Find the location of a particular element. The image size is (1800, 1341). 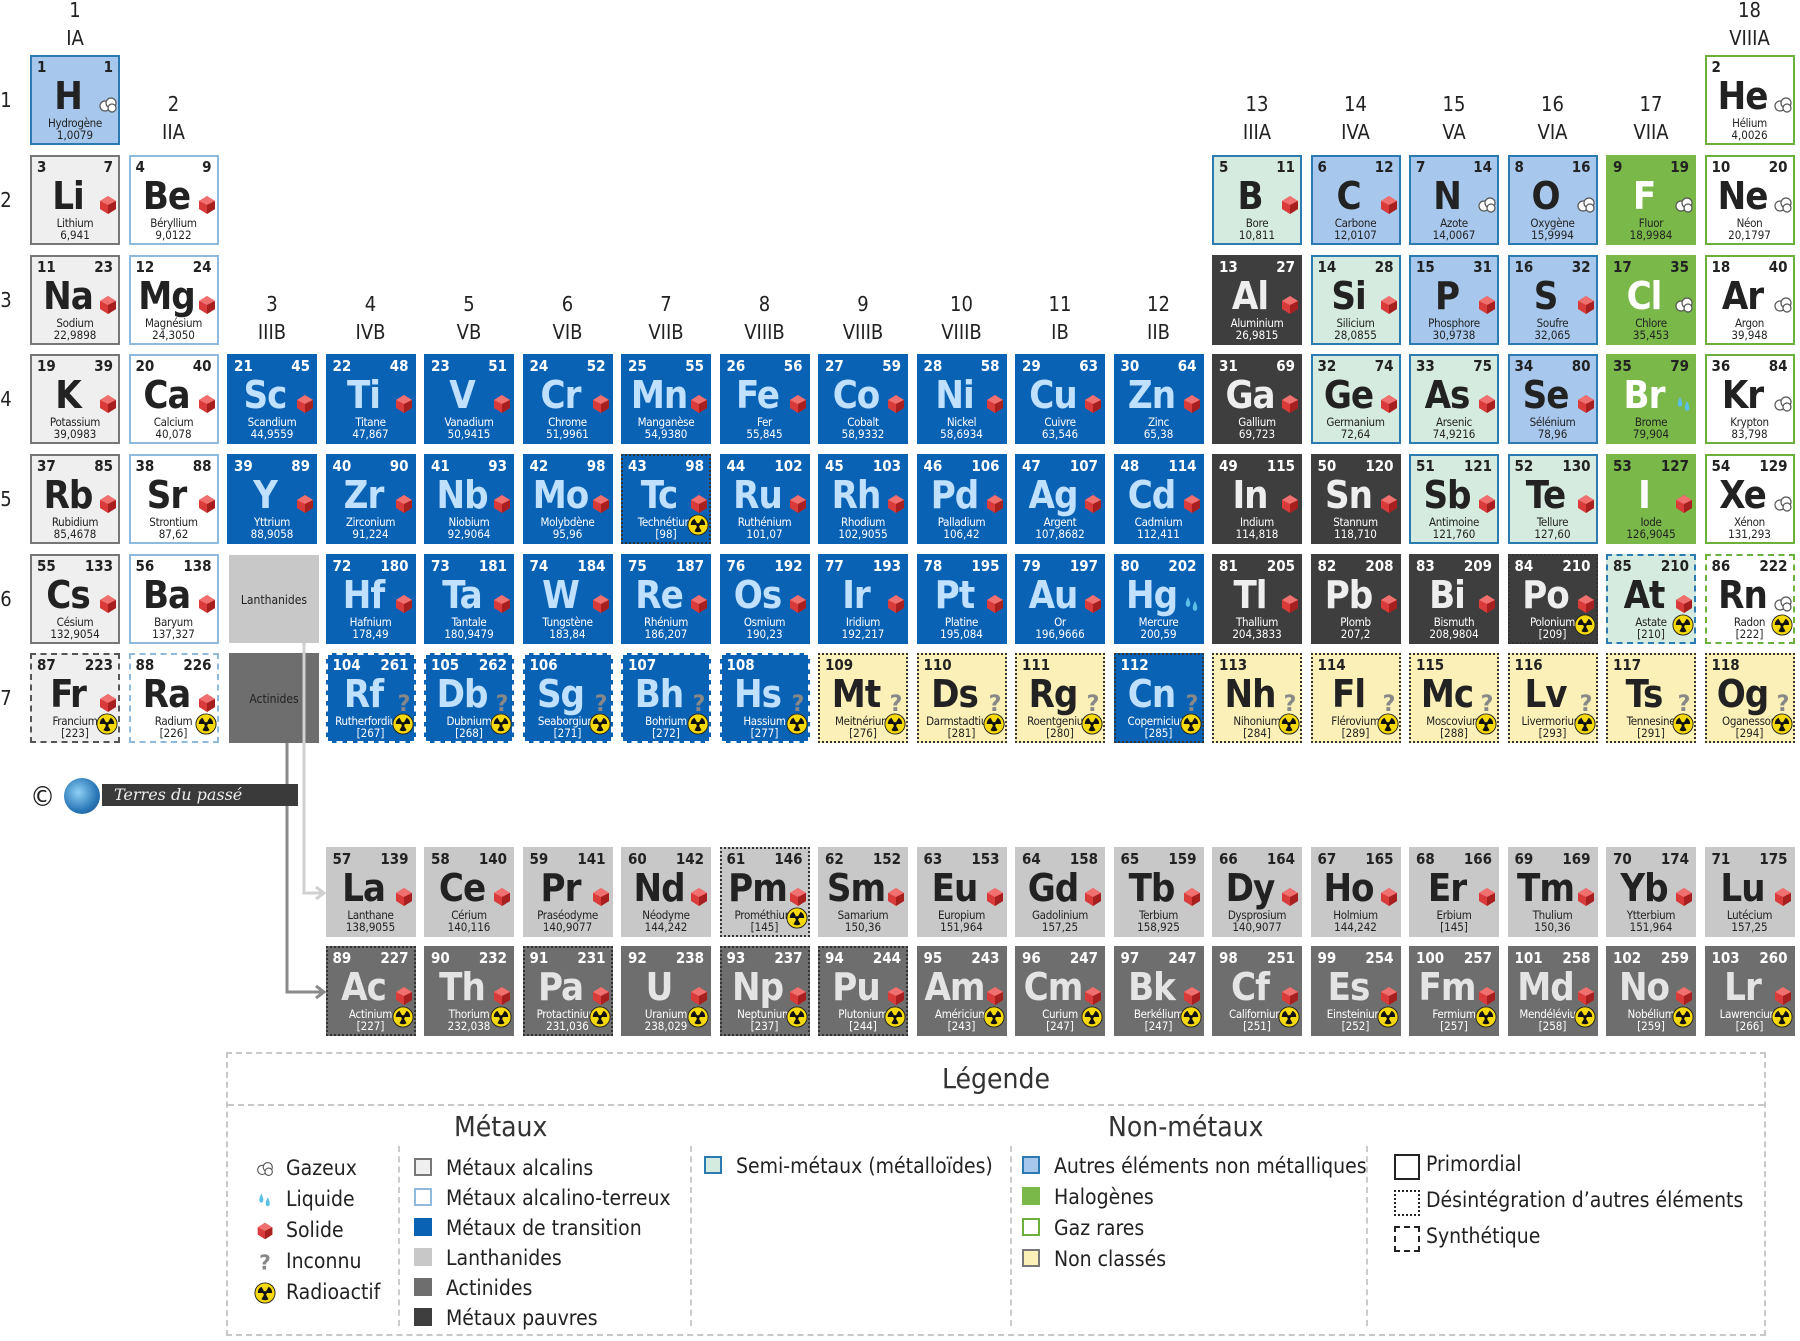

legend-label: Halogènes is located at coordinates (1104, 1197).